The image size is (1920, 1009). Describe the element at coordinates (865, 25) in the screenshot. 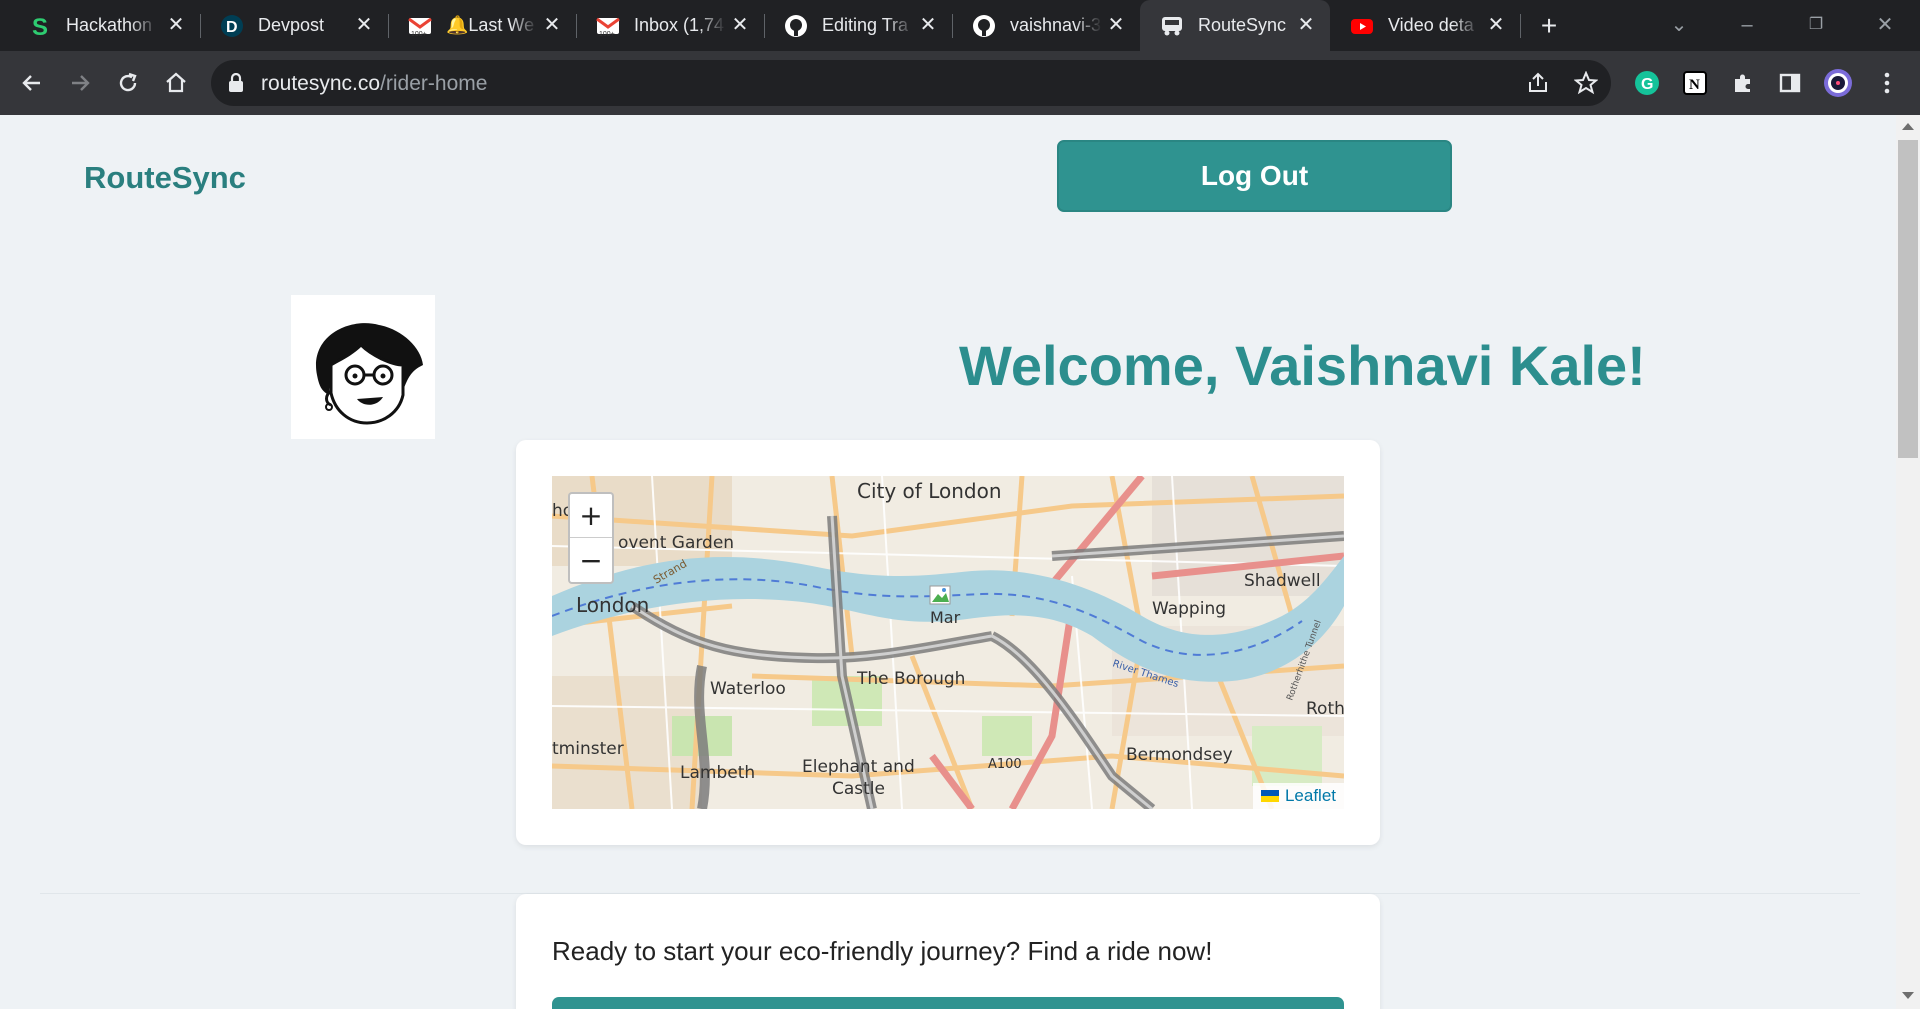

I see `tab-title: Editing Tra` at that location.